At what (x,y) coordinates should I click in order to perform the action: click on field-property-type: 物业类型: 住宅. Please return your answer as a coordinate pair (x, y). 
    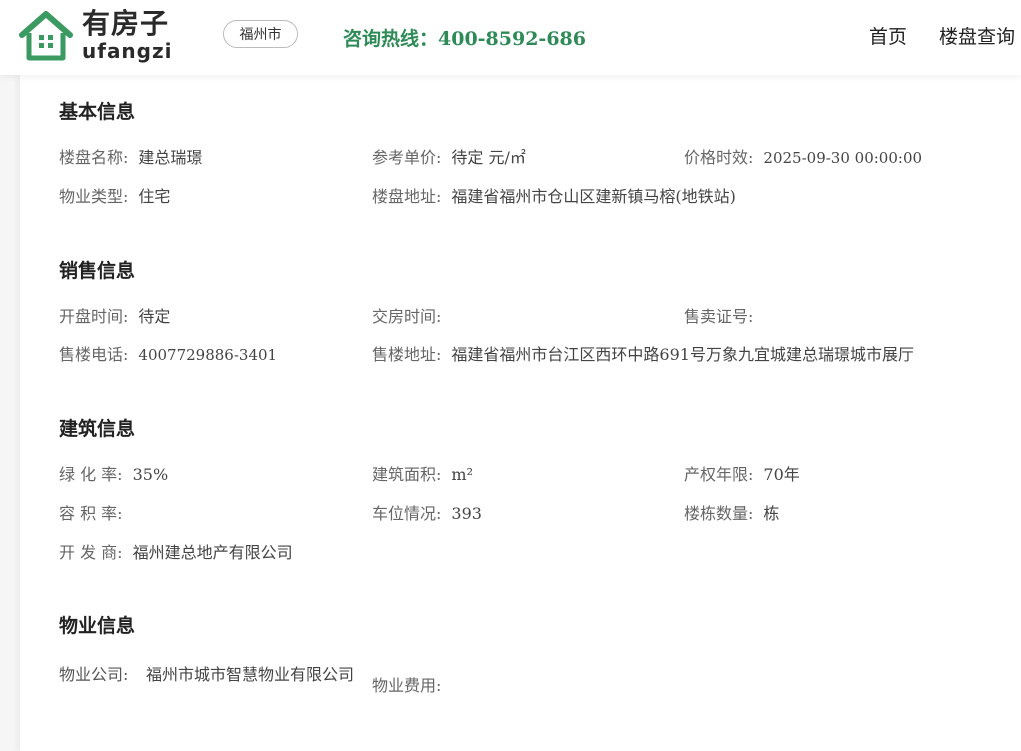
    Looking at the image, I should click on (114, 197).